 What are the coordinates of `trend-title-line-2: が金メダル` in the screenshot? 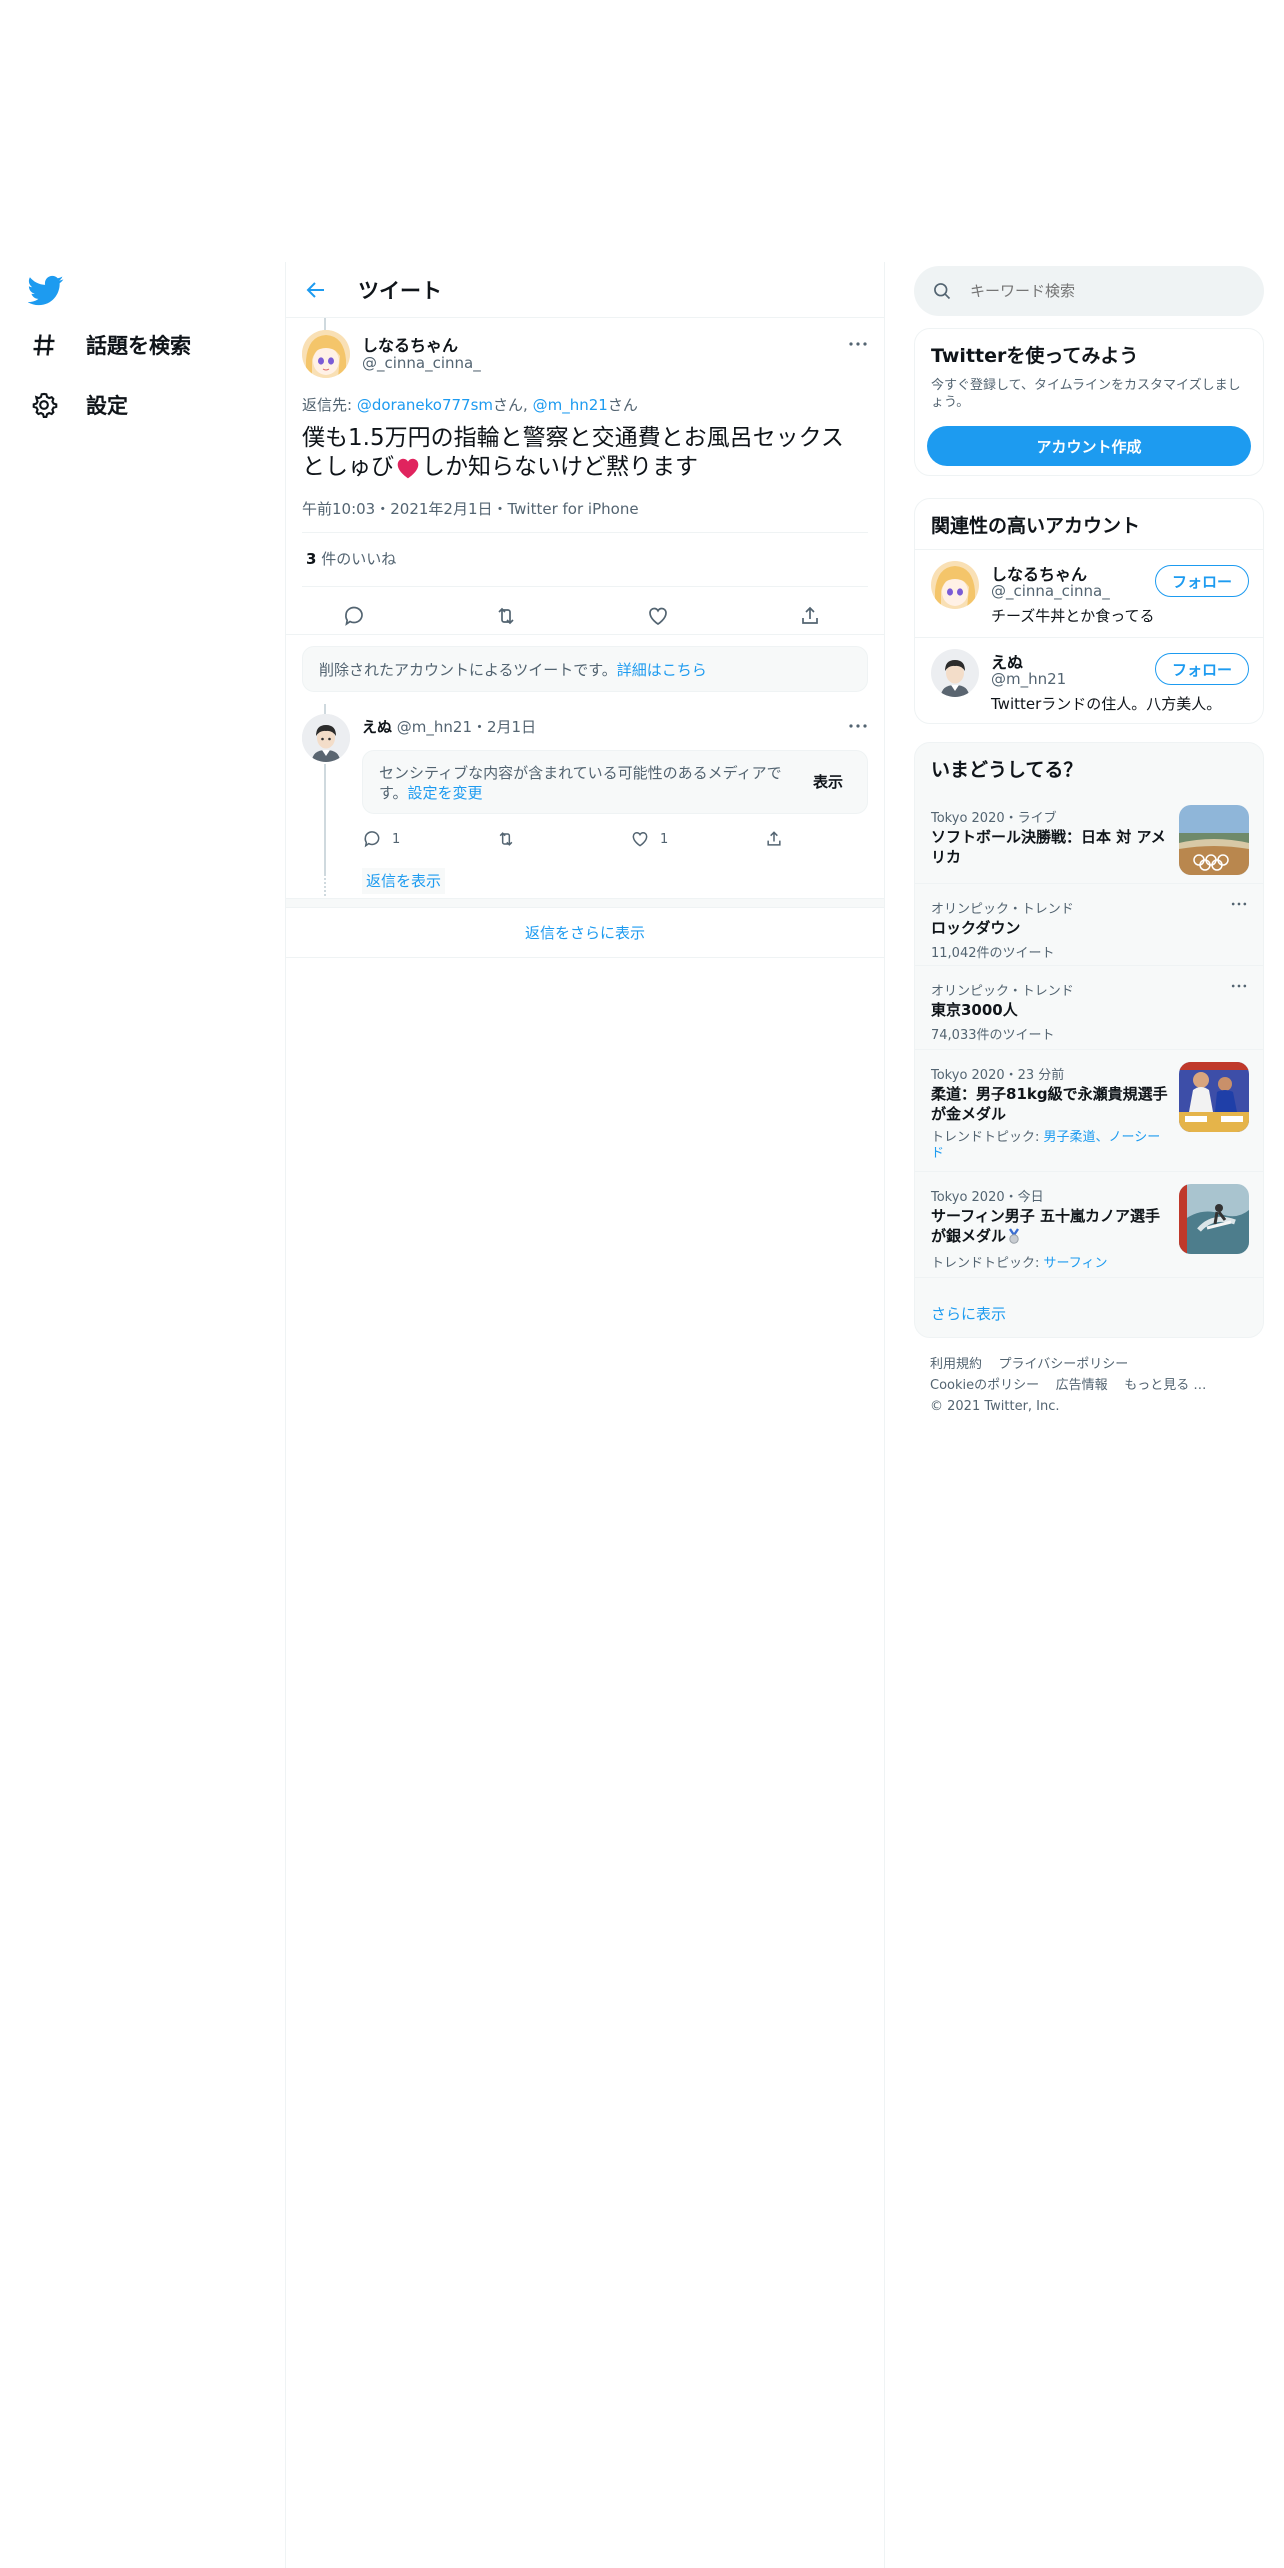 It's located at (969, 1114).